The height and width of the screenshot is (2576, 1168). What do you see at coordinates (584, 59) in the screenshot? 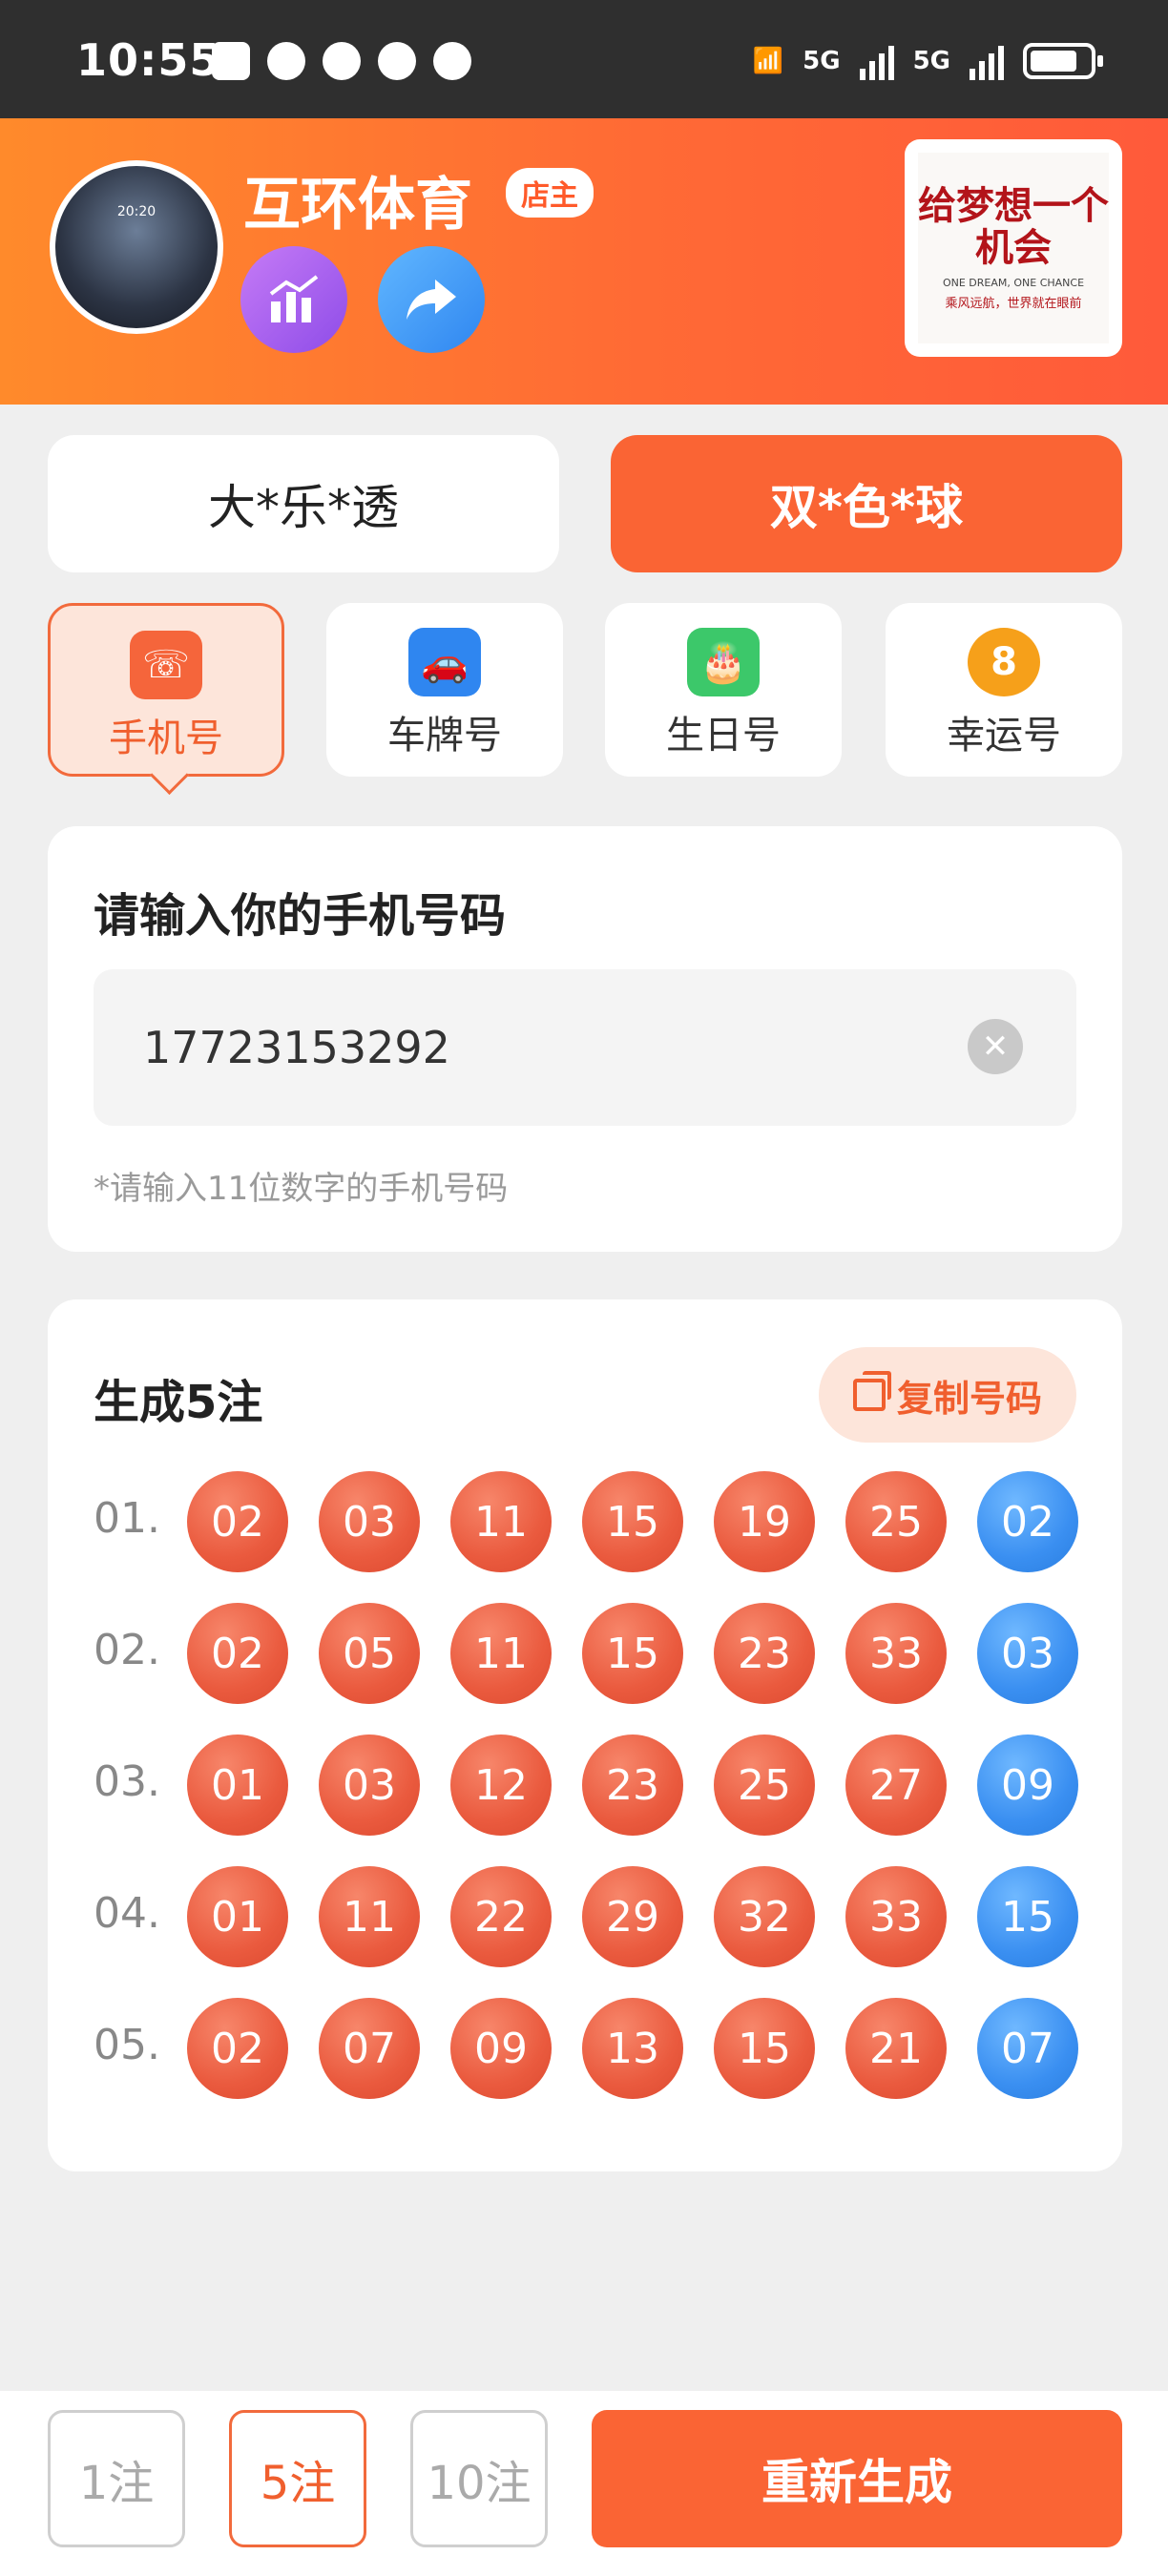
I see `status-bar: 10:55 📶 5G 5G` at bounding box center [584, 59].